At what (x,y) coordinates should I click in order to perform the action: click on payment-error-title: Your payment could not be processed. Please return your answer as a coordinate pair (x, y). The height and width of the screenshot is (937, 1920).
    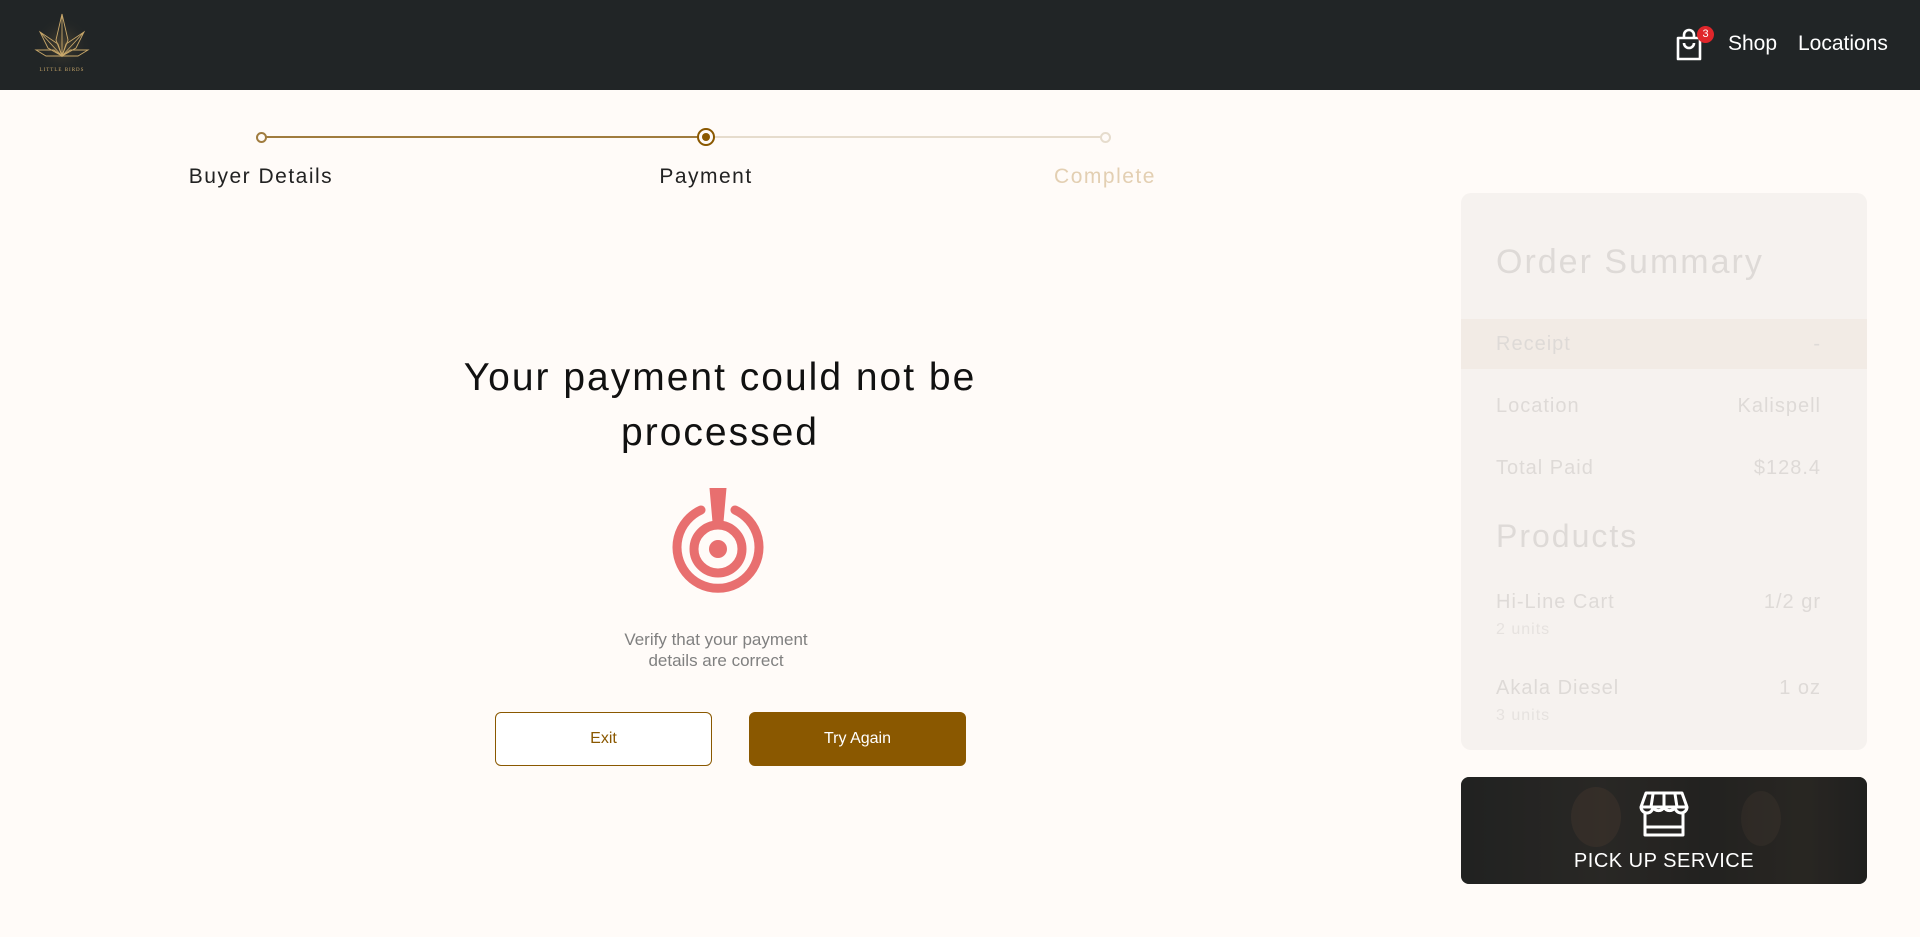
    Looking at the image, I should click on (720, 405).